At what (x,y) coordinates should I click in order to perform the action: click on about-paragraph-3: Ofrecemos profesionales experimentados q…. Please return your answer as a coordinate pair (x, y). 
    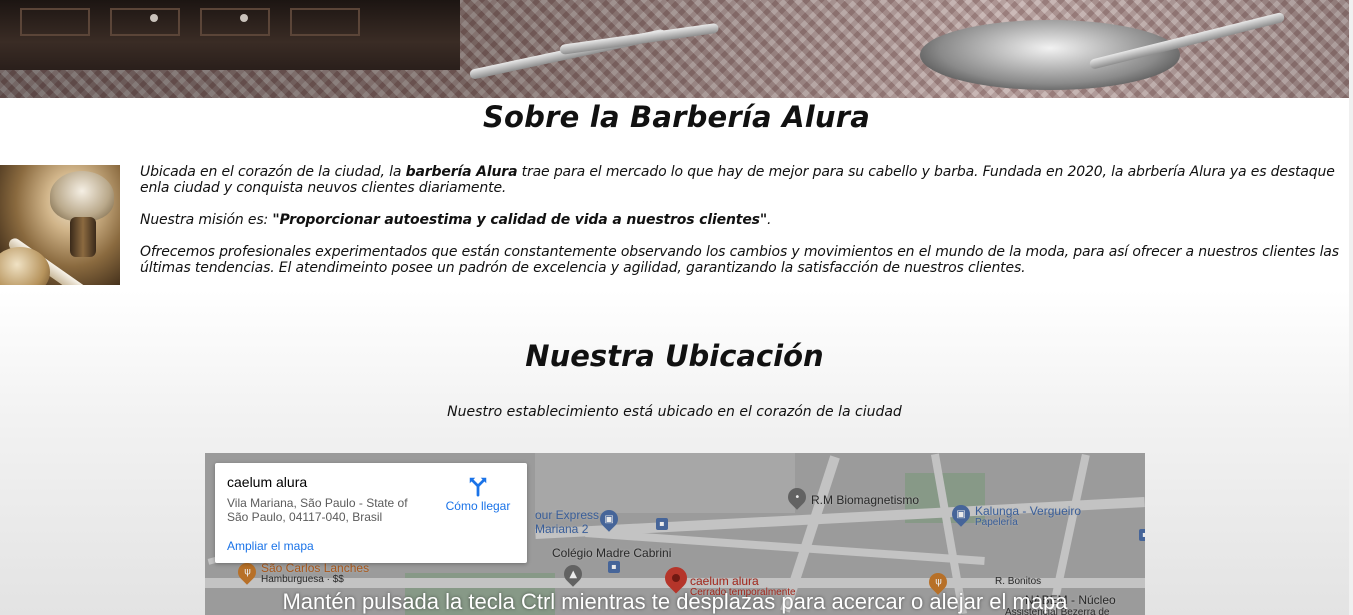
    Looking at the image, I should click on (739, 260).